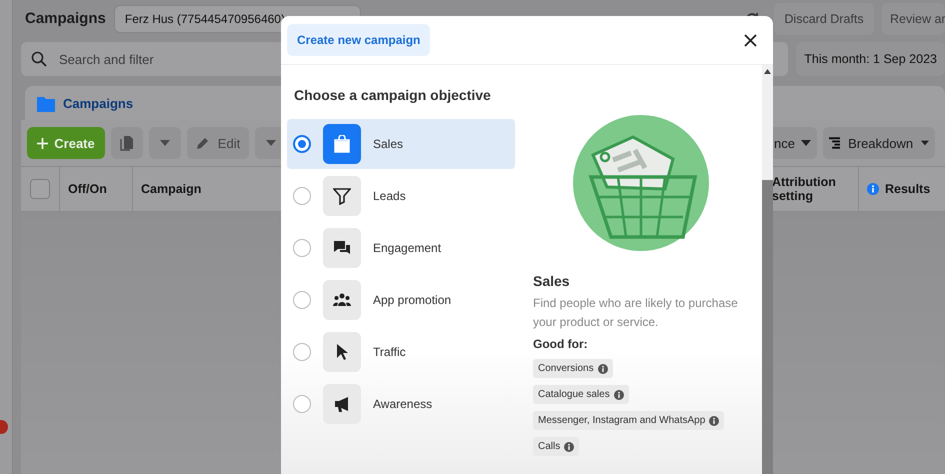 This screenshot has width=945, height=474. I want to click on objective-label: Engagement, so click(407, 248).